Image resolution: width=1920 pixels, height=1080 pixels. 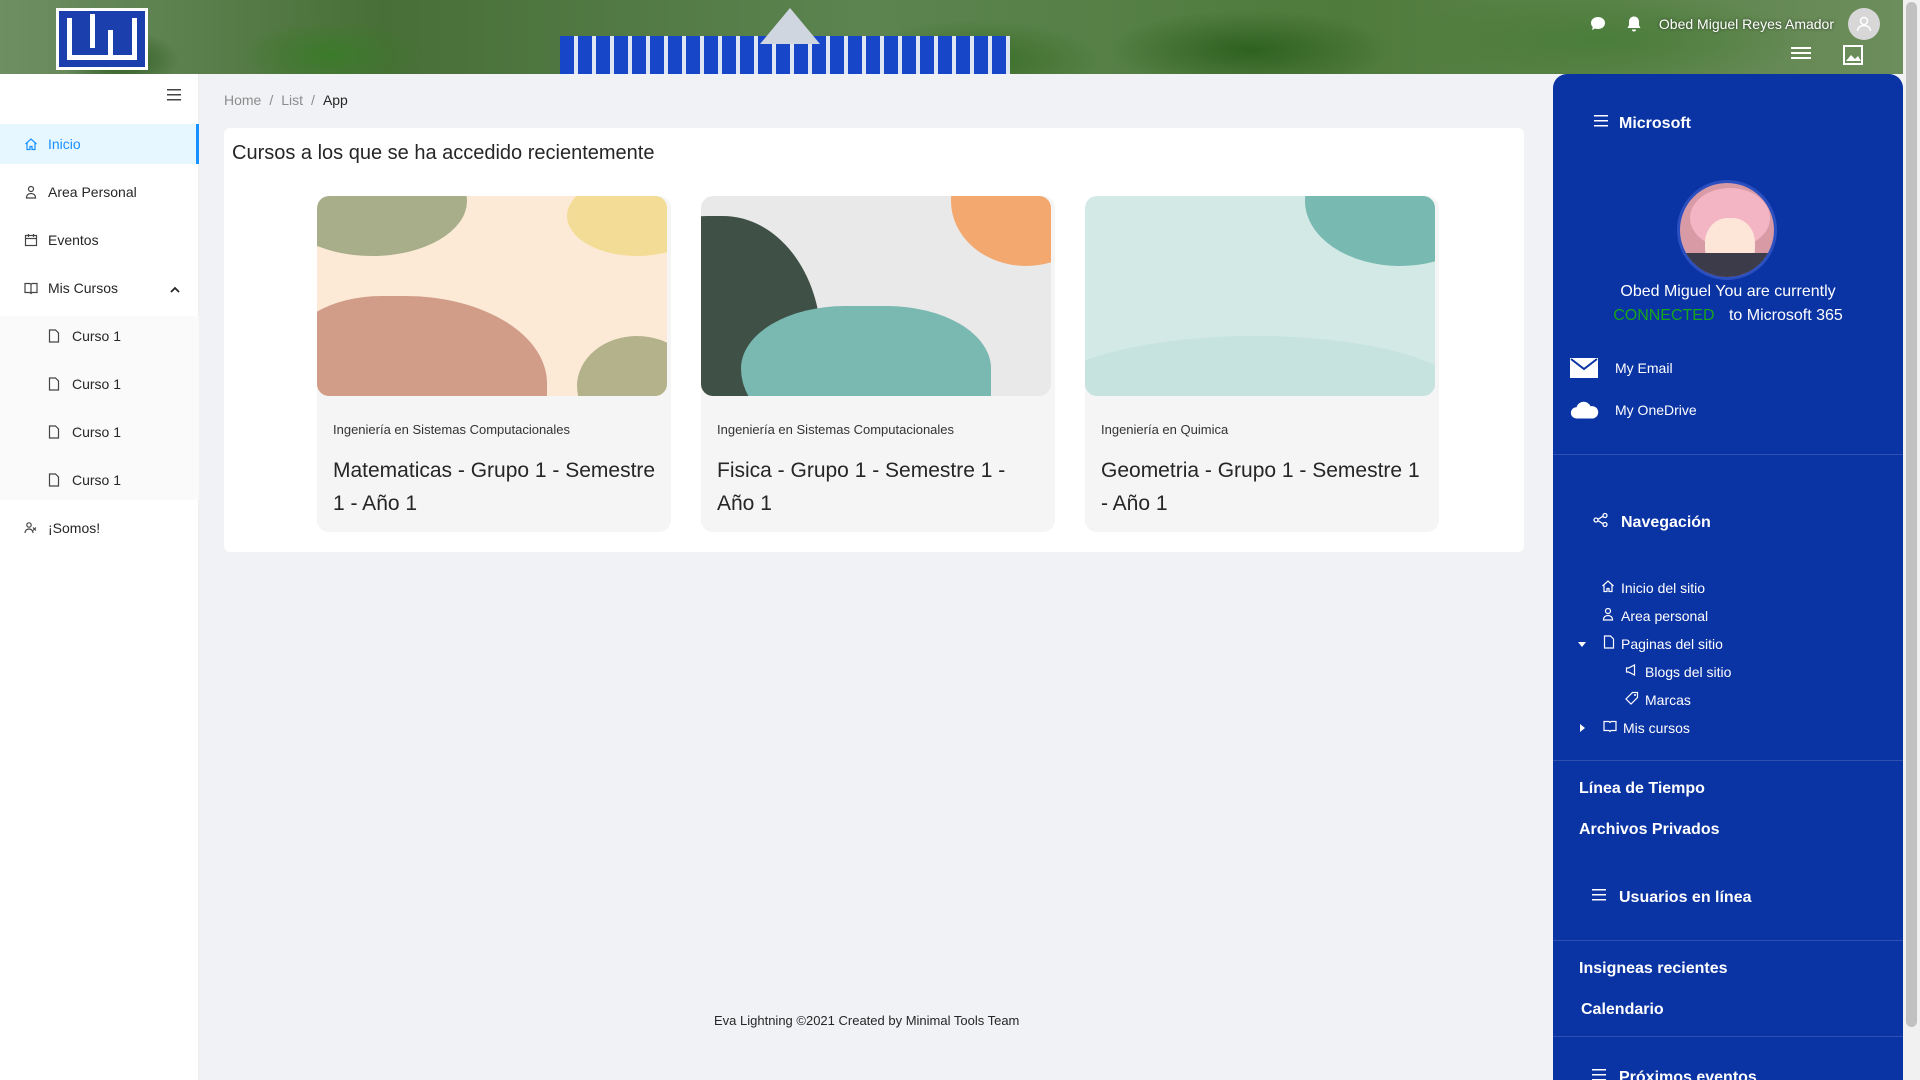 I want to click on user-name: Obed Miguel Reyes Amador, so click(x=1746, y=24).